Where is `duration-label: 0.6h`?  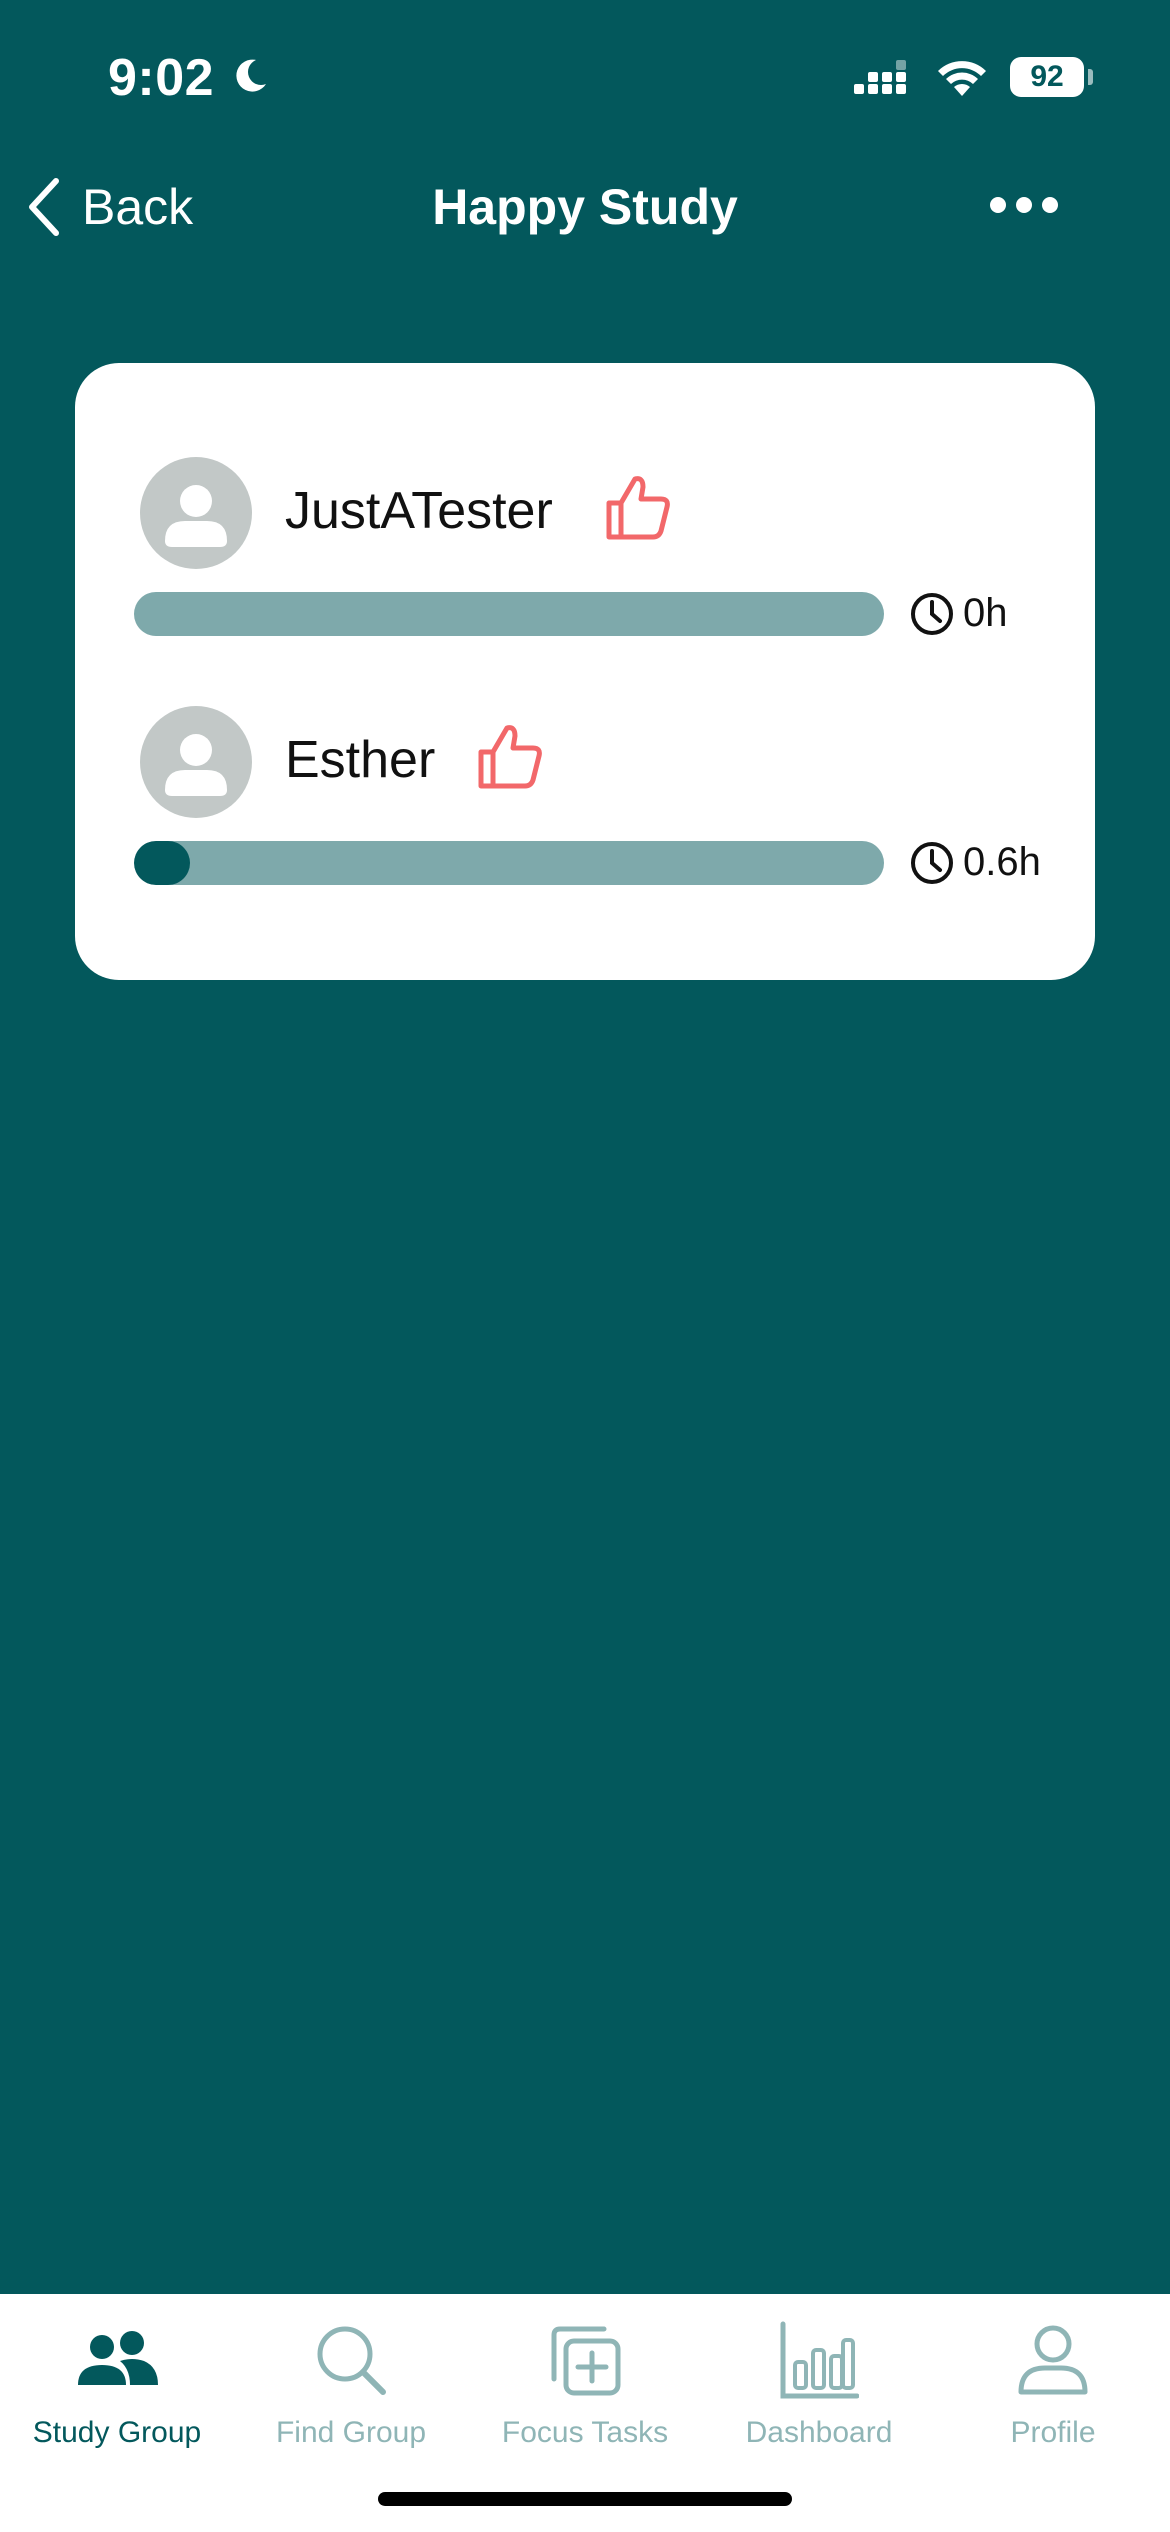 duration-label: 0.6h is located at coordinates (1002, 862).